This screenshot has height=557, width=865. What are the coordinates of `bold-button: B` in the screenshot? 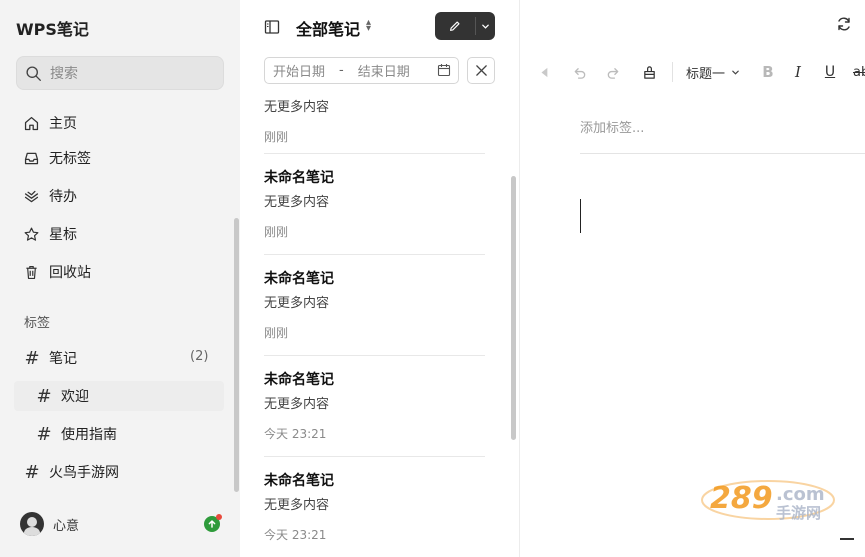 It's located at (768, 72).